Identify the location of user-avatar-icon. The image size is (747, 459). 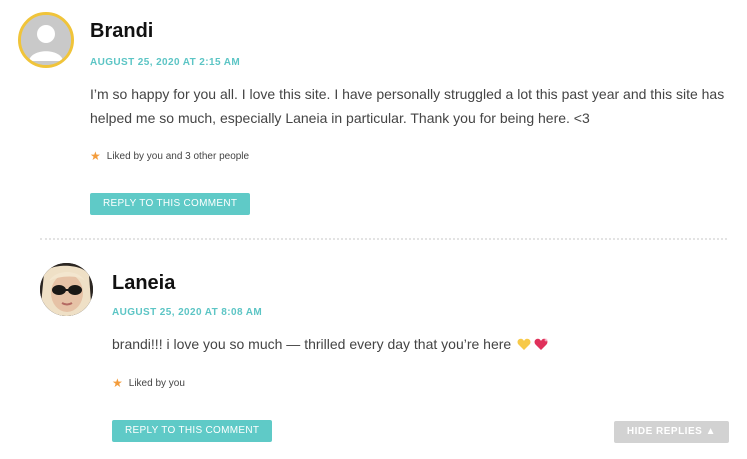
(46, 40).